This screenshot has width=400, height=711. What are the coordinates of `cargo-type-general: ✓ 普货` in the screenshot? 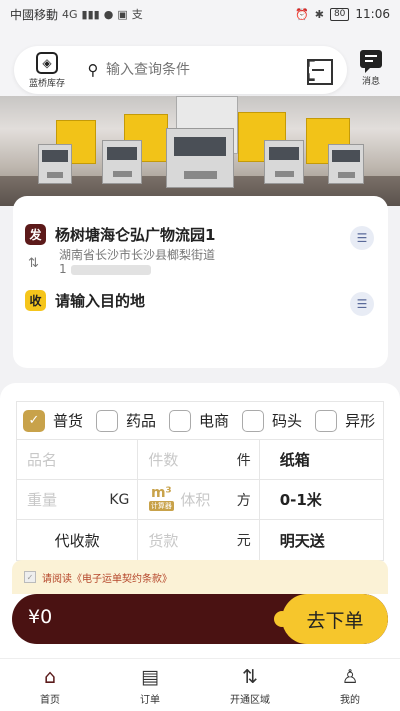 It's located at (53, 420).